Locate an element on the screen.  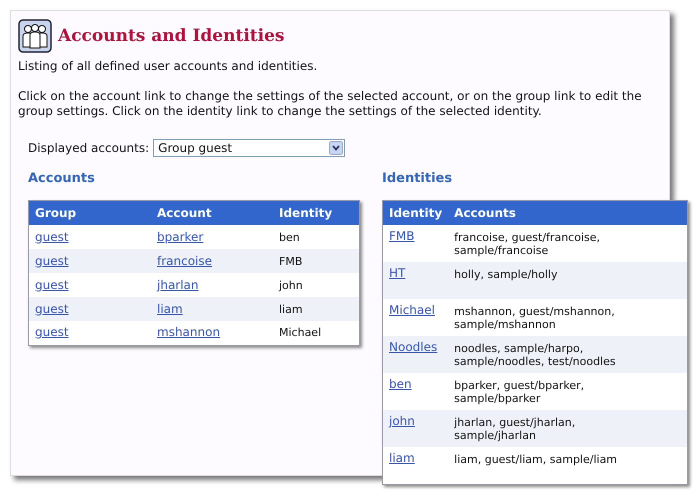
column-header: Accounts is located at coordinates (568, 212).